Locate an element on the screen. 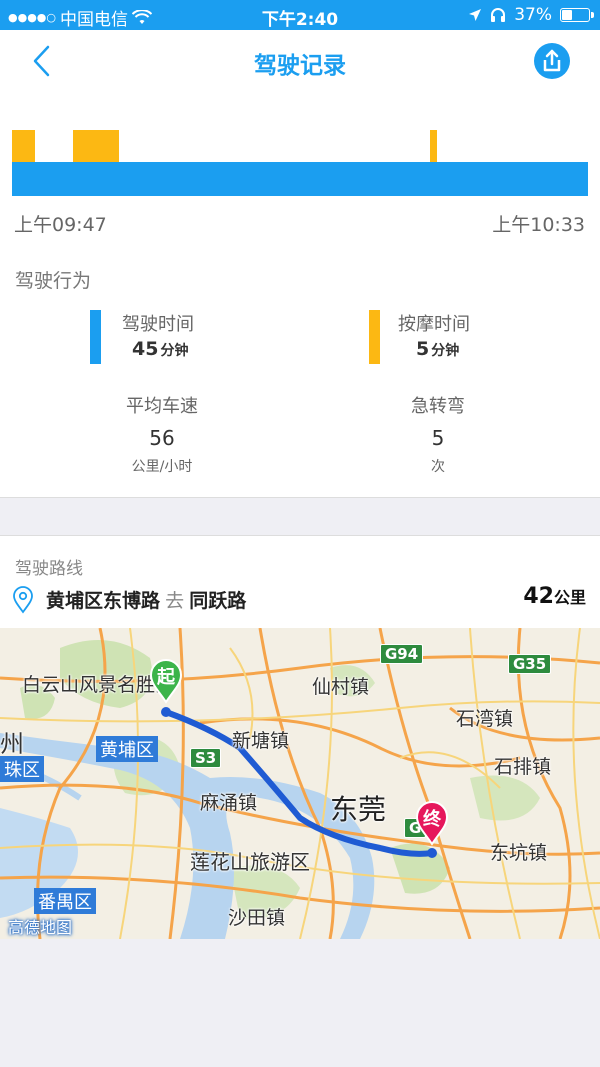  start-marker: 起 is located at coordinates (166, 681).